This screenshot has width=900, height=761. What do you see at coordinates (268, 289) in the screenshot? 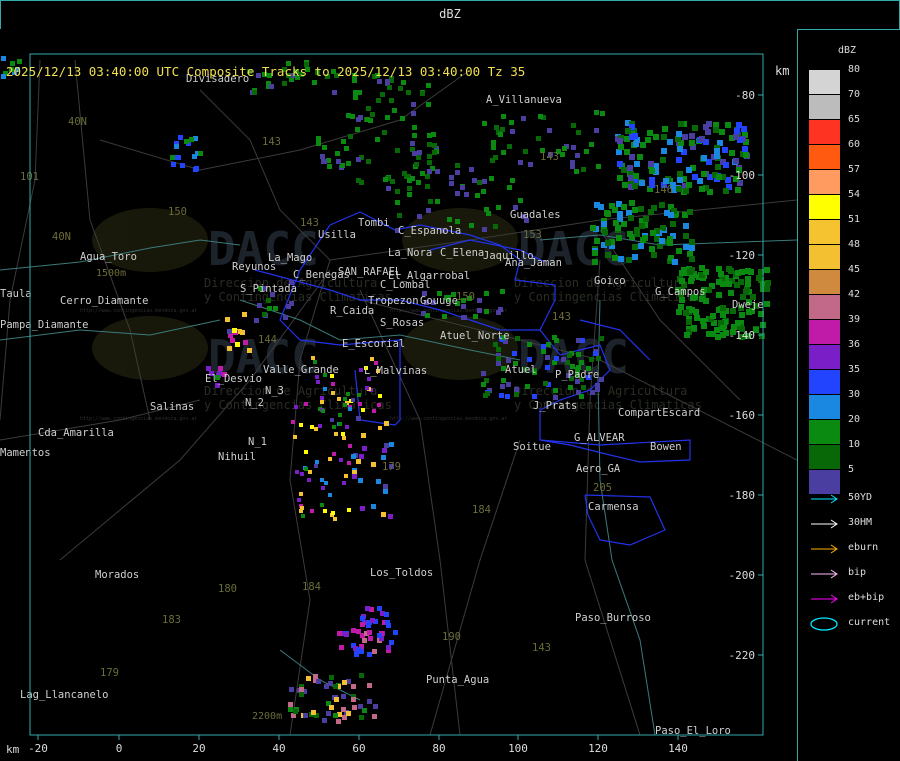
I see `place-label: S_Pintada` at bounding box center [268, 289].